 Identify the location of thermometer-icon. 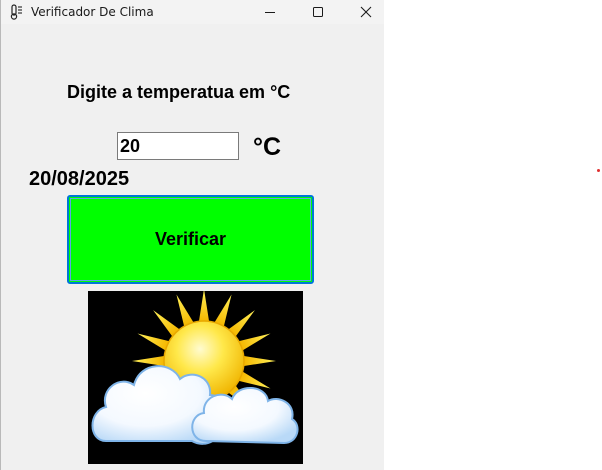
(16, 12).